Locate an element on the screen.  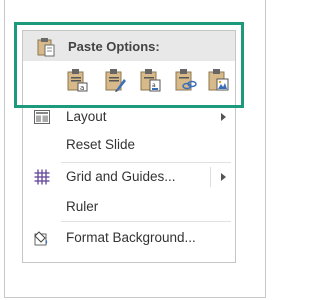
submenu-separator is located at coordinates (210, 177).